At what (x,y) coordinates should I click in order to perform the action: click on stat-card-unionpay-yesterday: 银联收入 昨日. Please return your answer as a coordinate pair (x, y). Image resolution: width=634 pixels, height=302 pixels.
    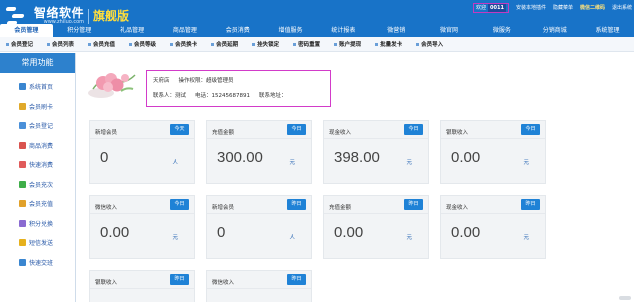
    Looking at the image, I should click on (142, 286).